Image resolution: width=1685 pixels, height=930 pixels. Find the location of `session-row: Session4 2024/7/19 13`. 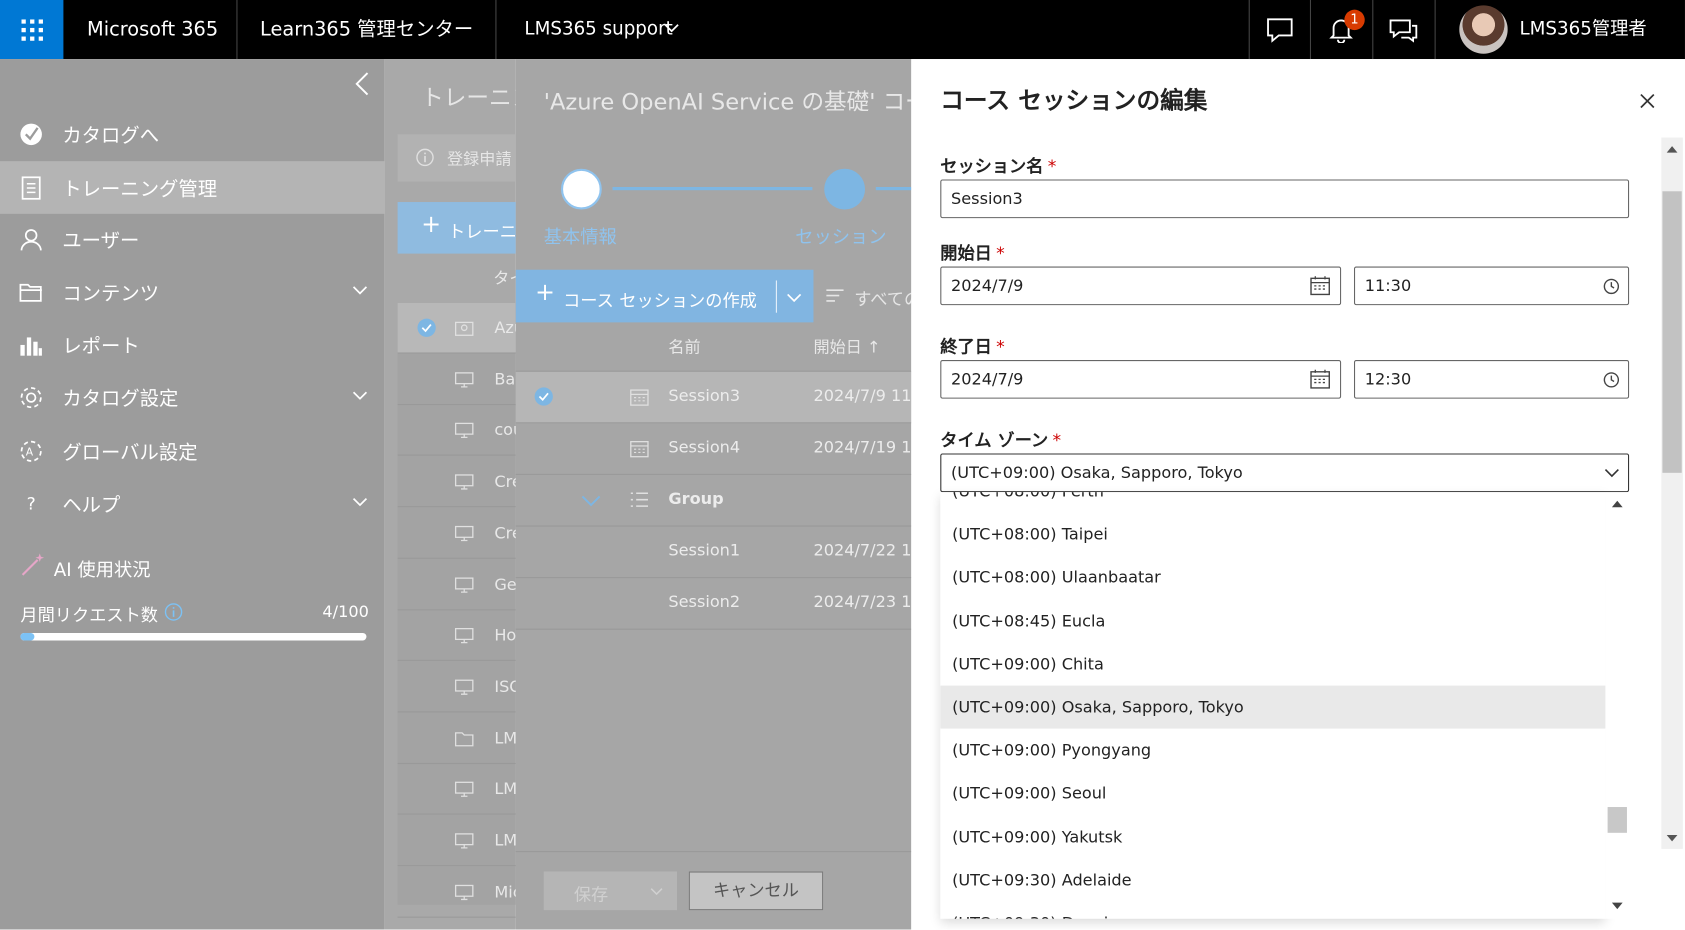

session-row: Session4 2024/7/19 13 is located at coordinates (718, 449).